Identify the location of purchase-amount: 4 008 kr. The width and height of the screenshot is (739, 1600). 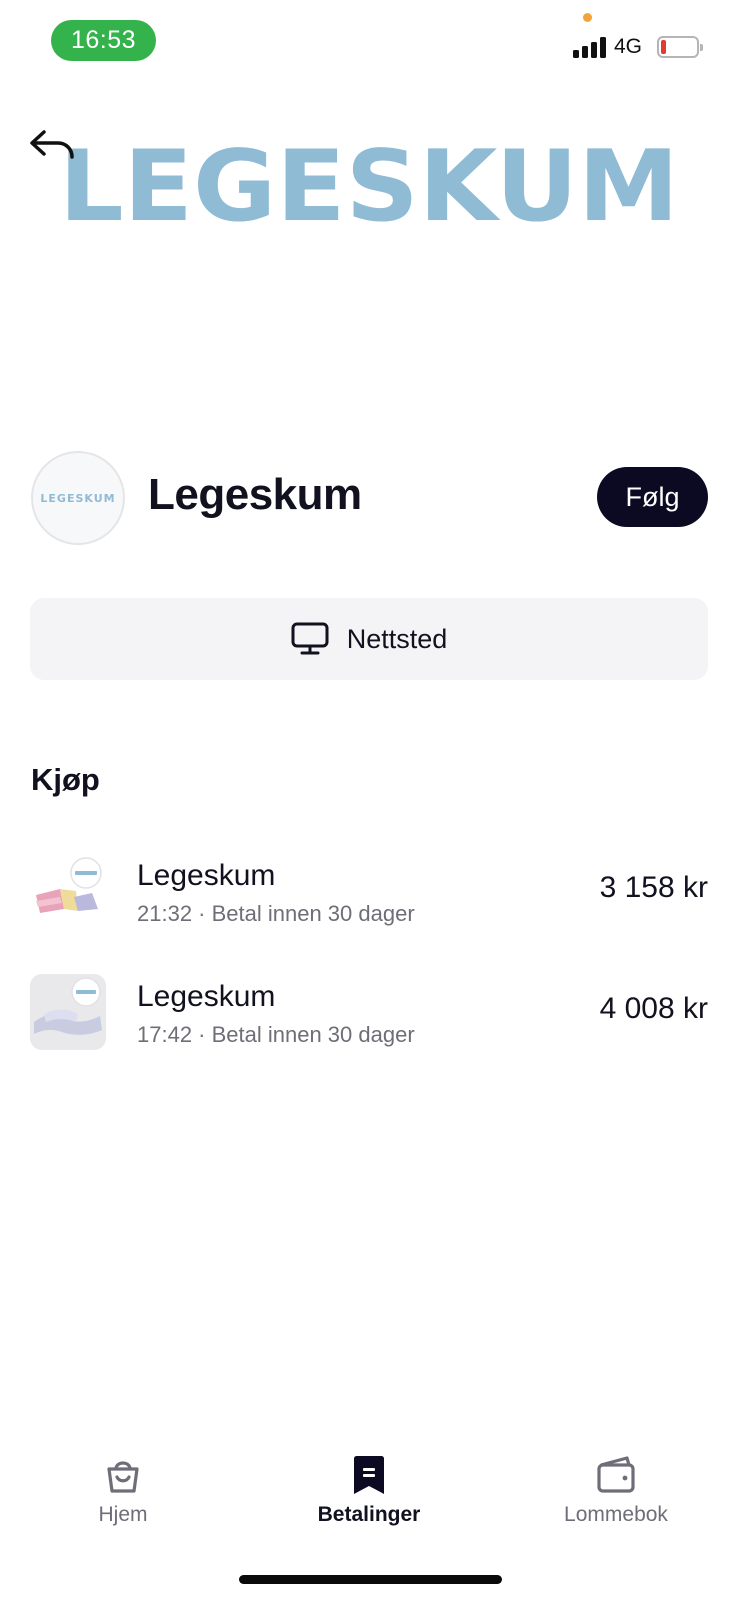
(653, 1008).